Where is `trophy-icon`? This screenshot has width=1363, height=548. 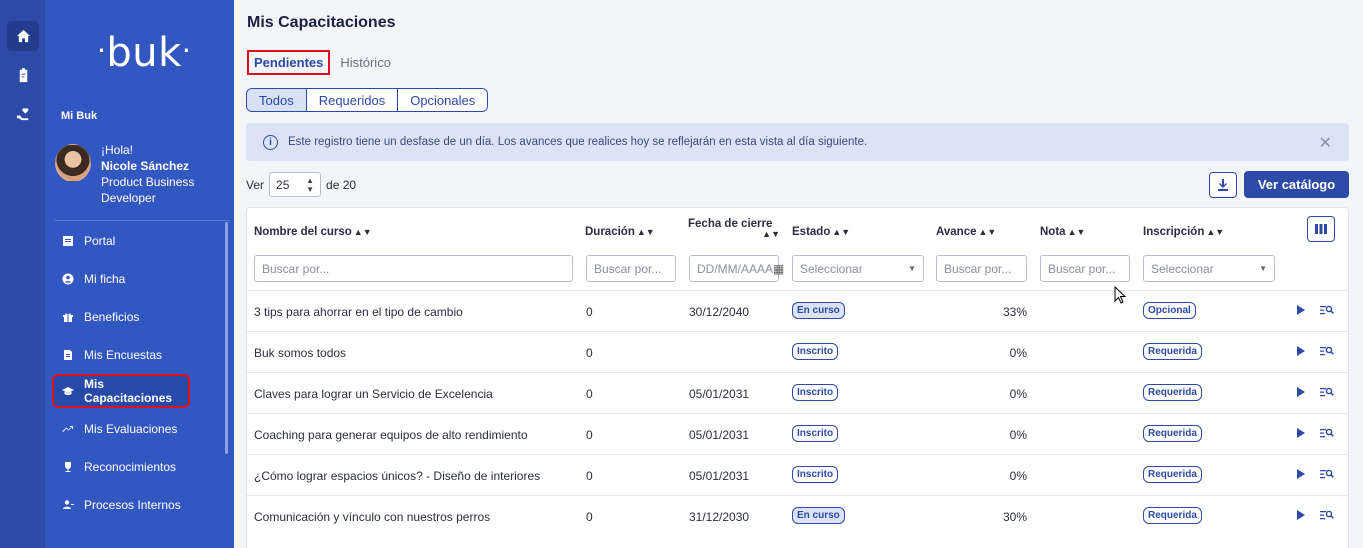 trophy-icon is located at coordinates (68, 467).